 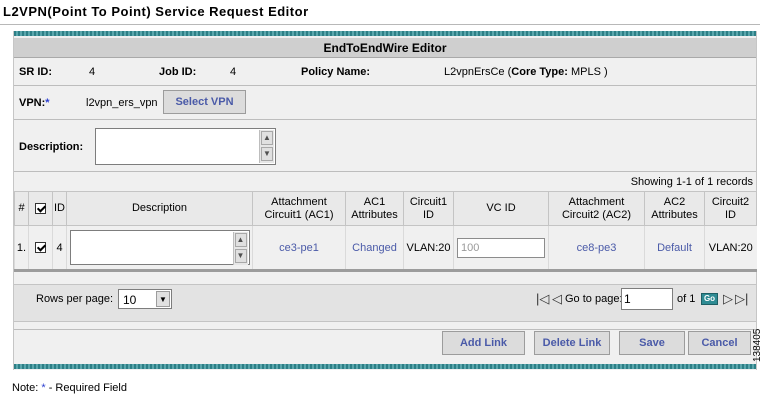 I want to click on records-count: Showing 1-1 of 1 records, so click(x=691, y=182).